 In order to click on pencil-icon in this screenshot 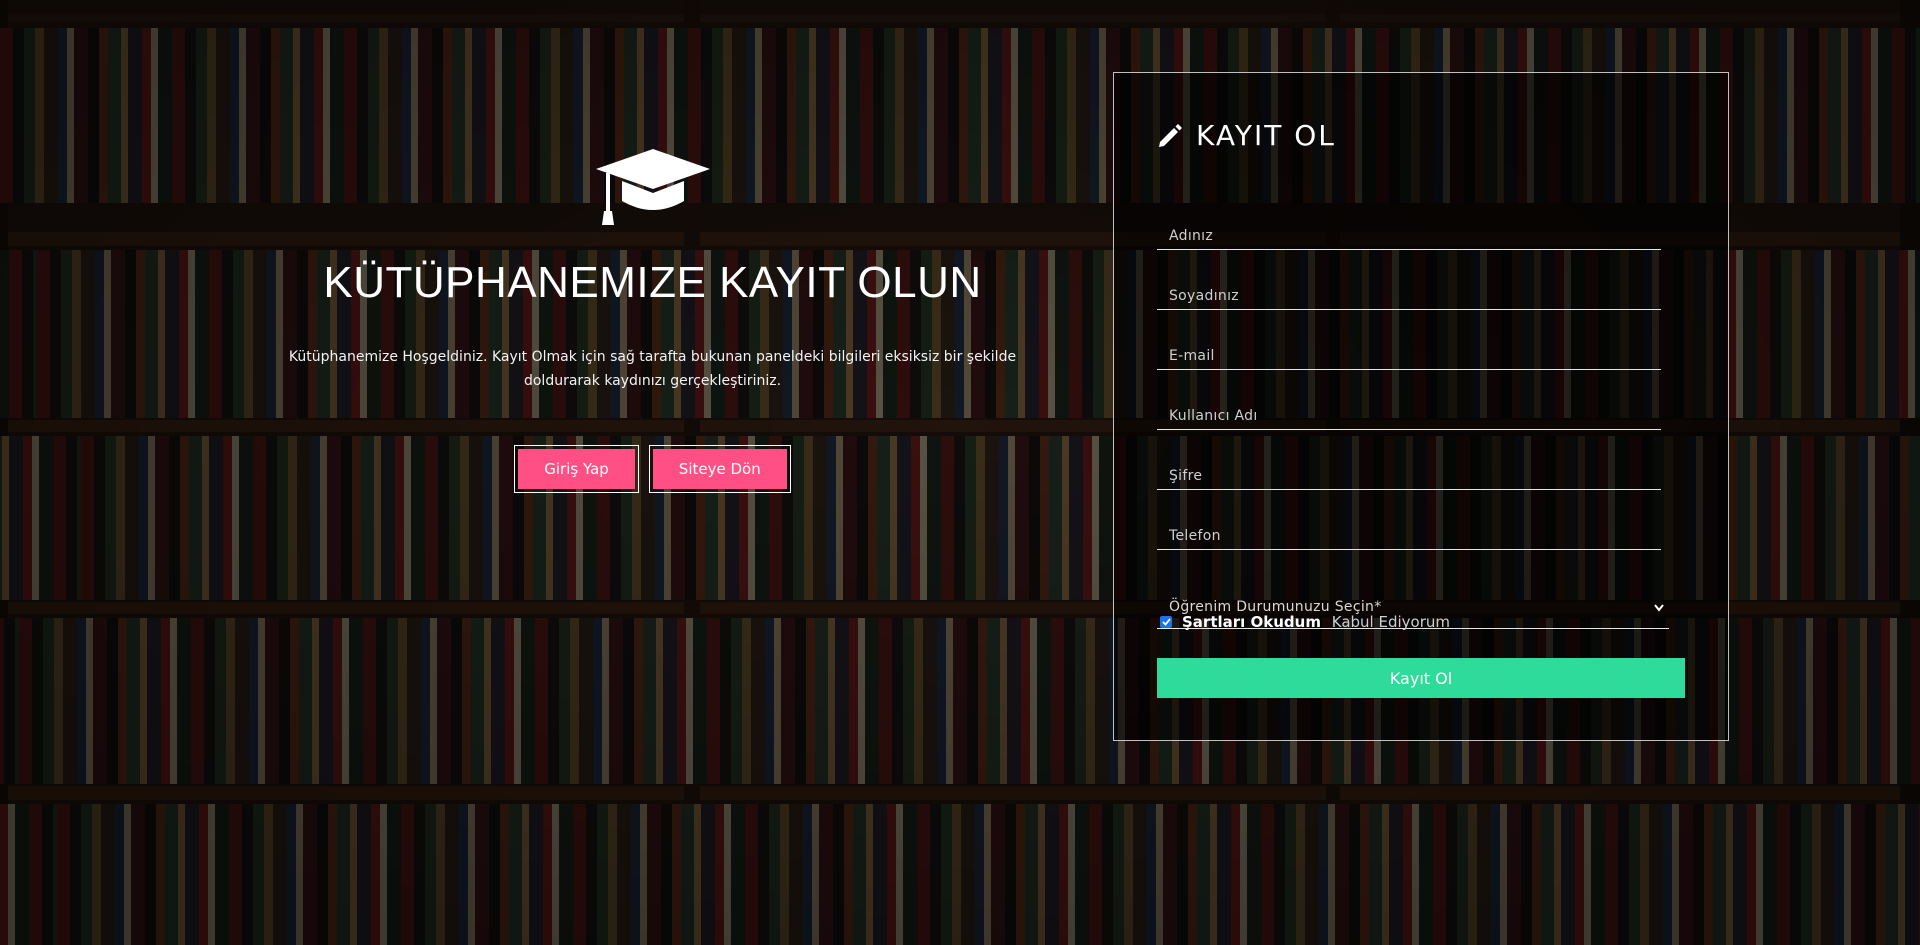, I will do `click(1170, 135)`.